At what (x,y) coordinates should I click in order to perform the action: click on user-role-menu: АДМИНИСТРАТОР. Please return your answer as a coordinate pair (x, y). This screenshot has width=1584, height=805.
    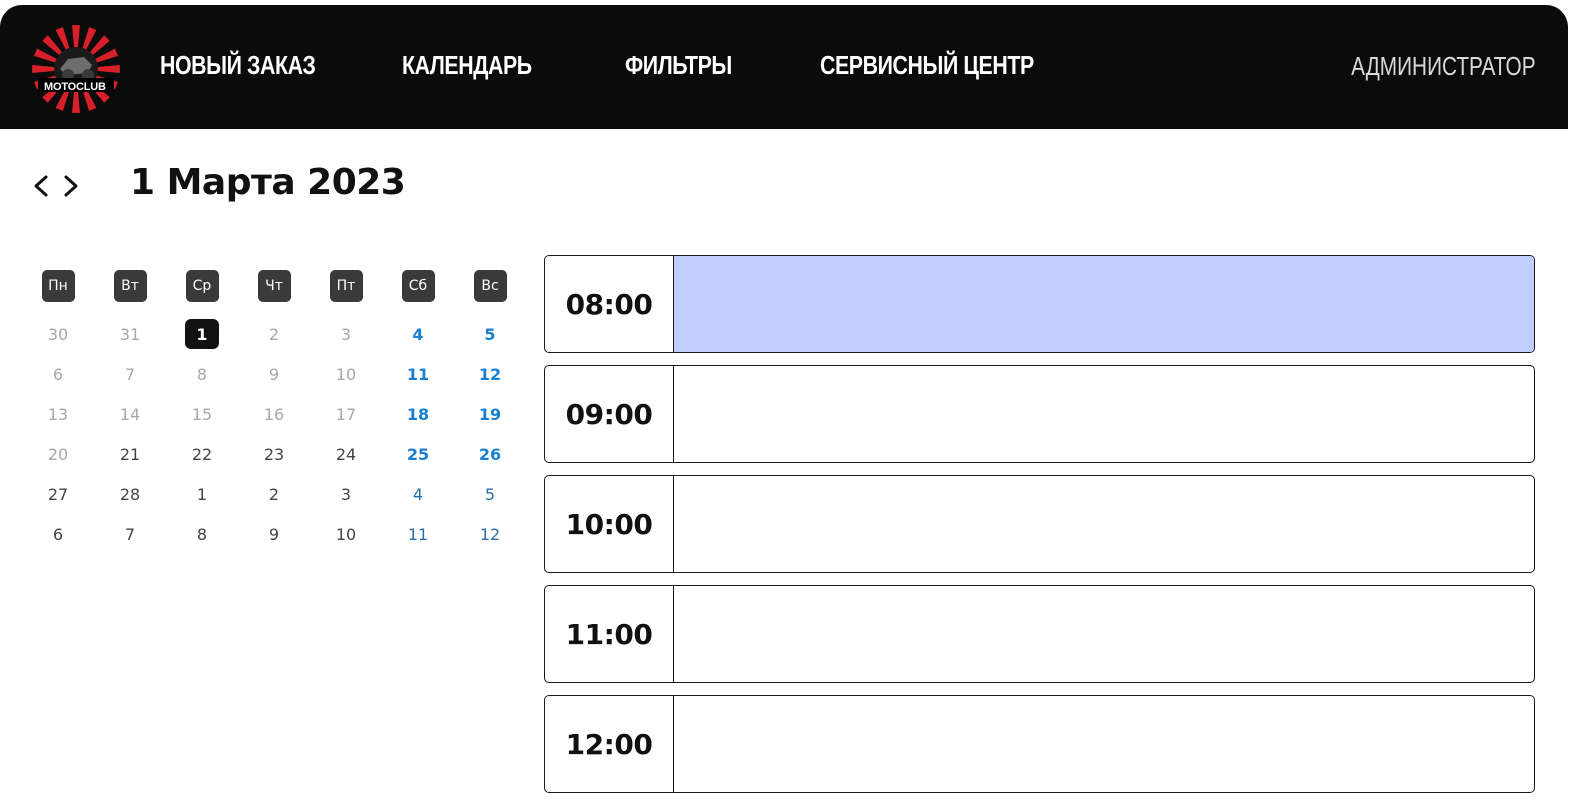
    Looking at the image, I should click on (1444, 66).